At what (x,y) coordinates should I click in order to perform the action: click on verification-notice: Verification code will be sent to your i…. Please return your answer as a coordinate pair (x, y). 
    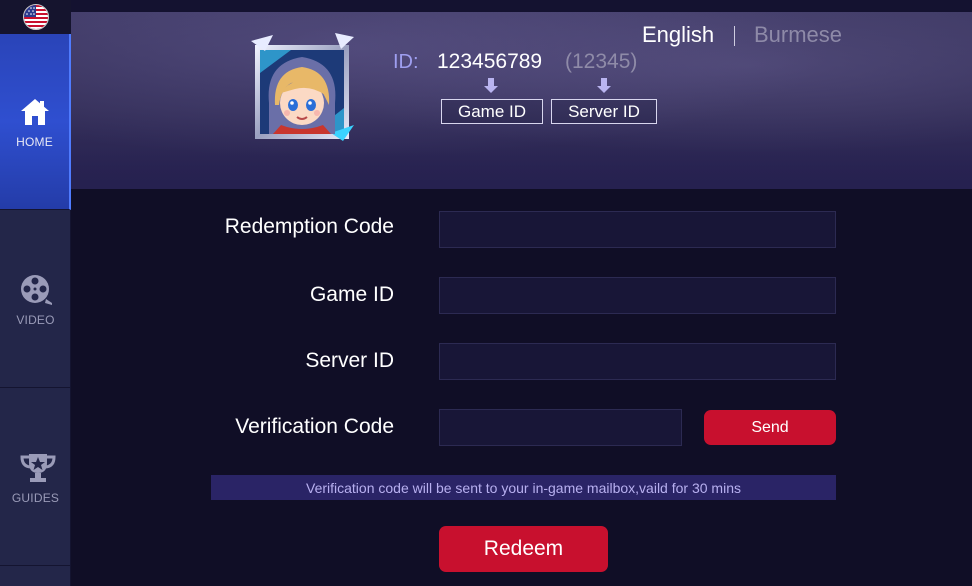
    Looking at the image, I should click on (523, 487).